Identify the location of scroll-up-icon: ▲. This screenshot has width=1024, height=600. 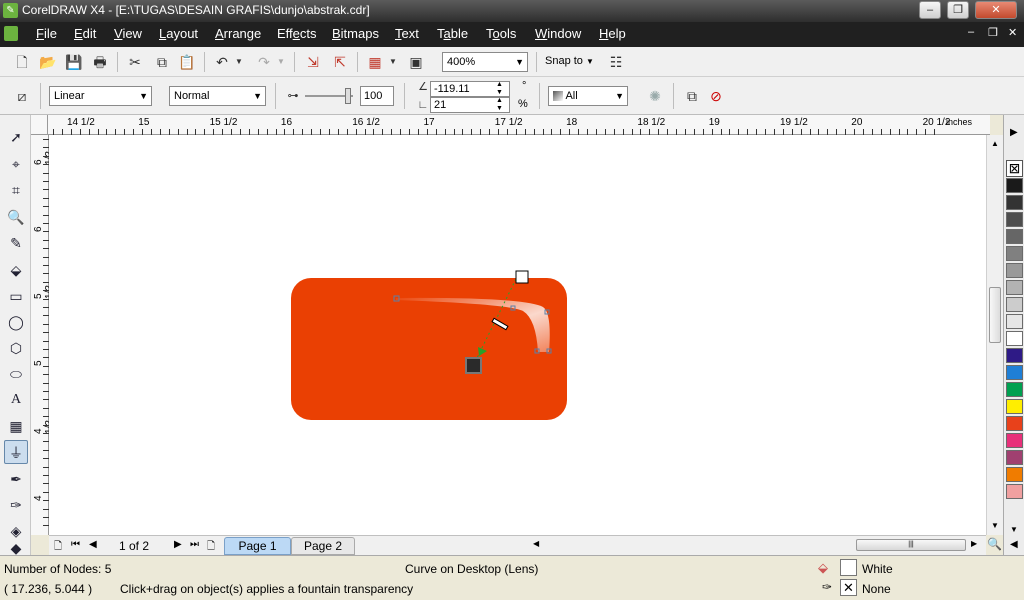
(995, 143).